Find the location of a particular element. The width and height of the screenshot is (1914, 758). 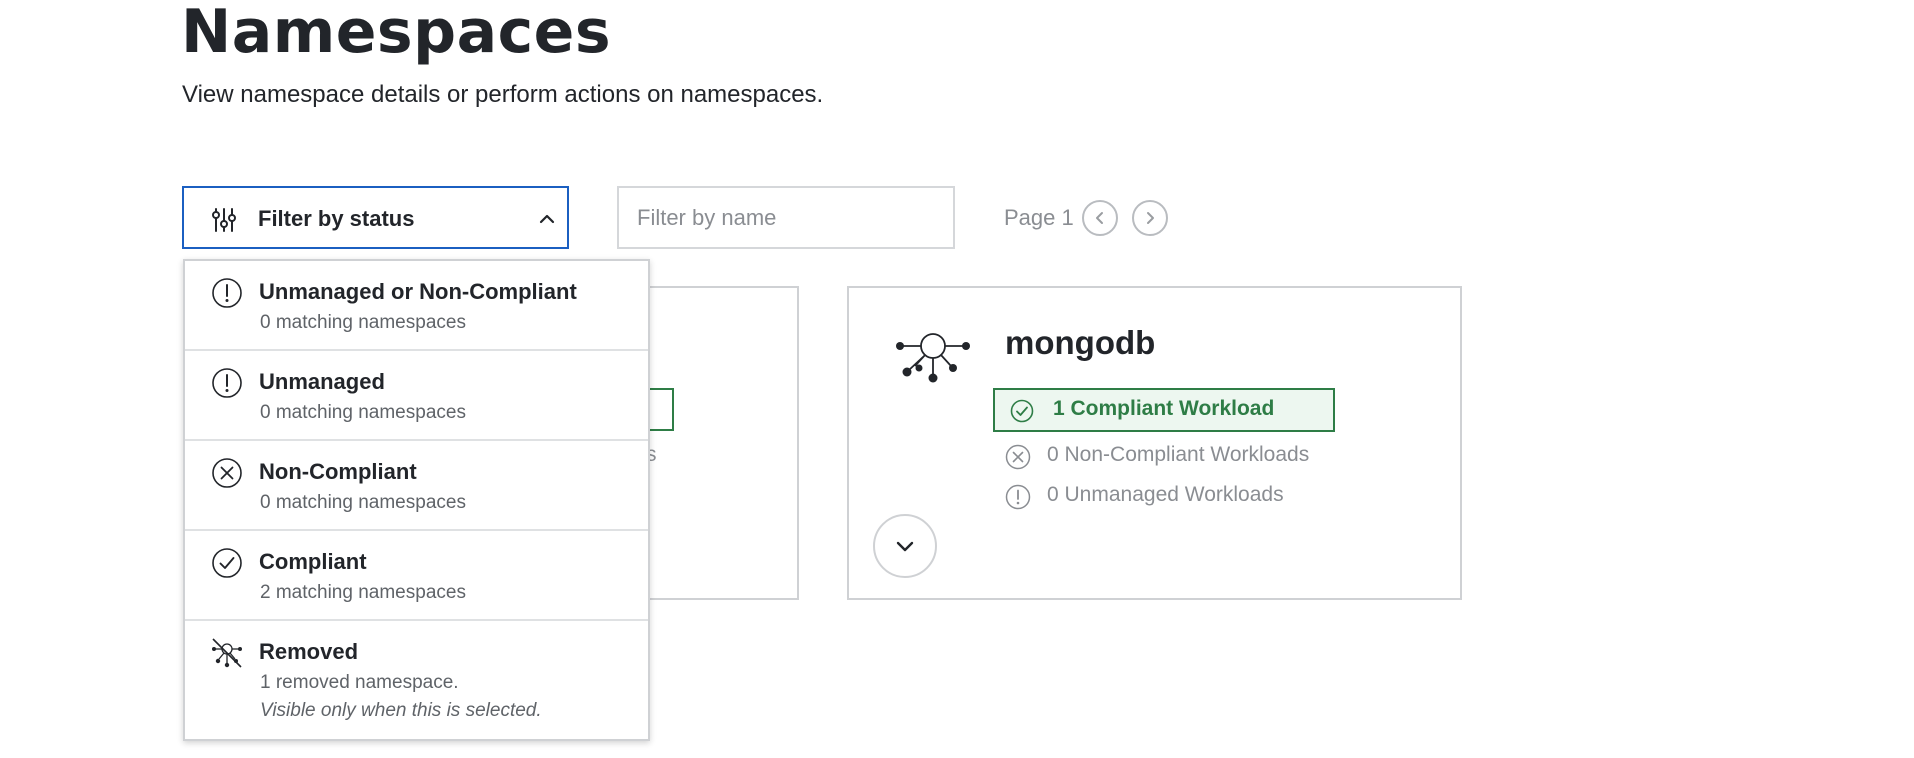

status-option-unmanaged: Unmanaged 0 matching namespaces is located at coordinates (416, 396).